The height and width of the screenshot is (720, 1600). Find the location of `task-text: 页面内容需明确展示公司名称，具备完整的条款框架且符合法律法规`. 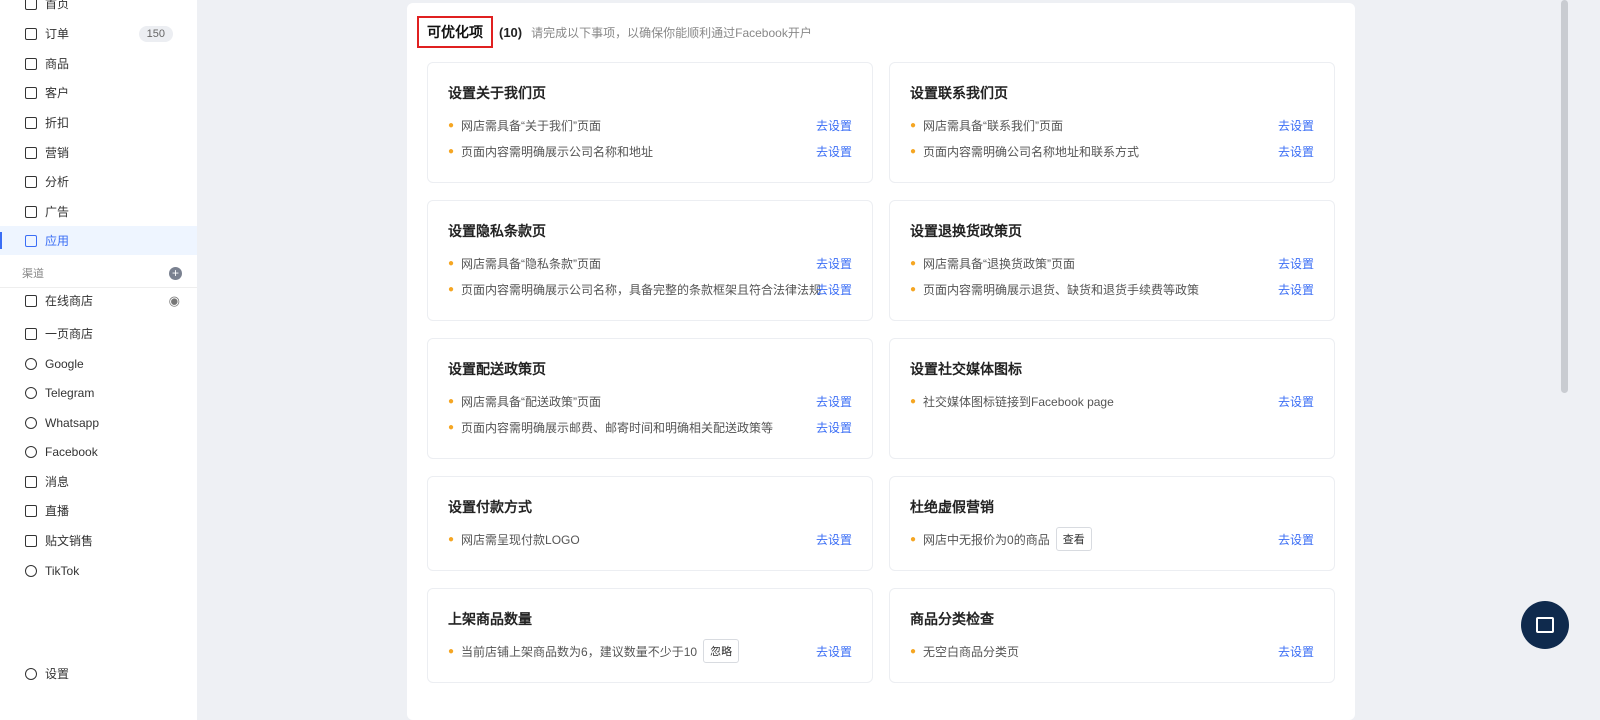

task-text: 页面内容需明确展示公司名称，具备完整的条款框架且符合法律法规 is located at coordinates (641, 289).